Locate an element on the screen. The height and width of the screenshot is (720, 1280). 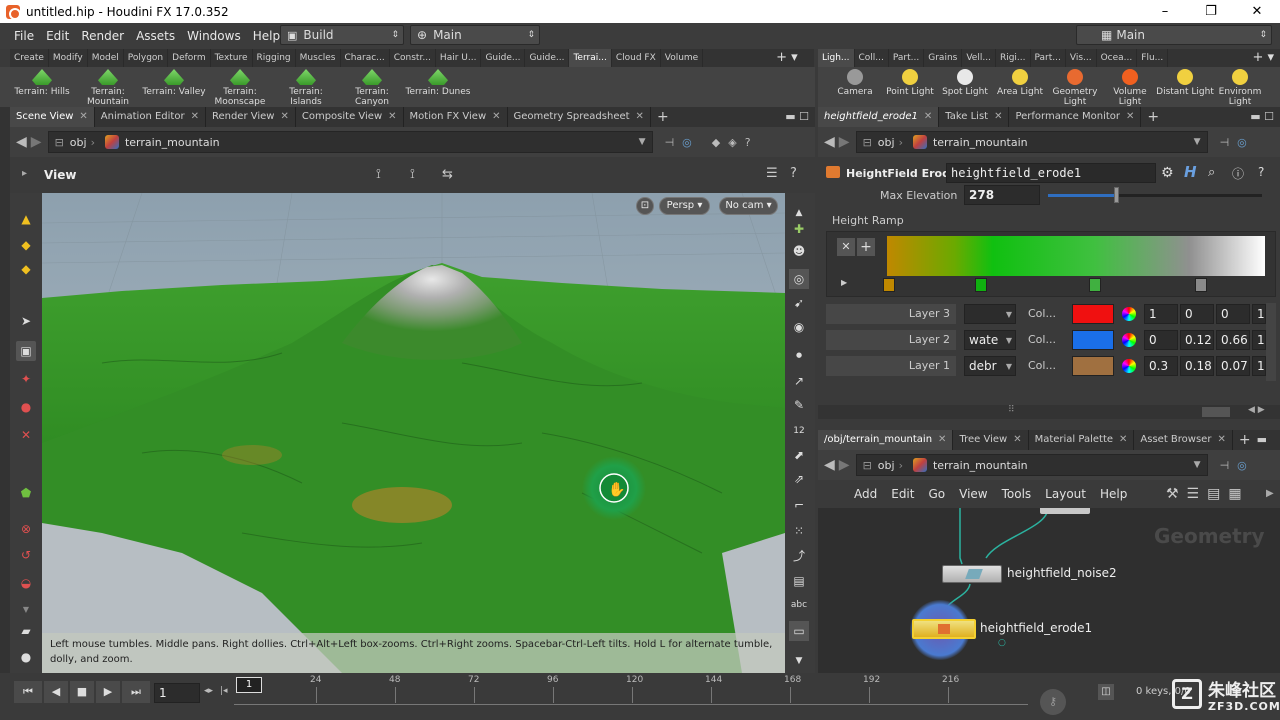
network-menu-item: Layout is located at coordinates (1065, 494).